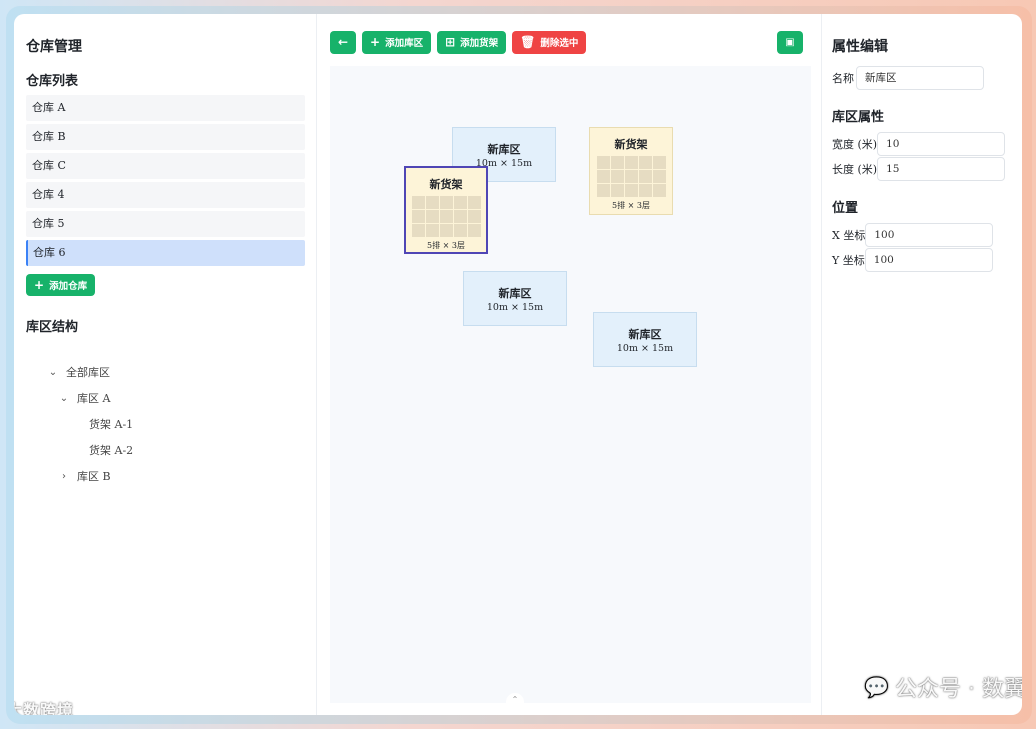 The height and width of the screenshot is (729, 1036). Describe the element at coordinates (941, 168) in the screenshot. I see `length-input: 15` at that location.